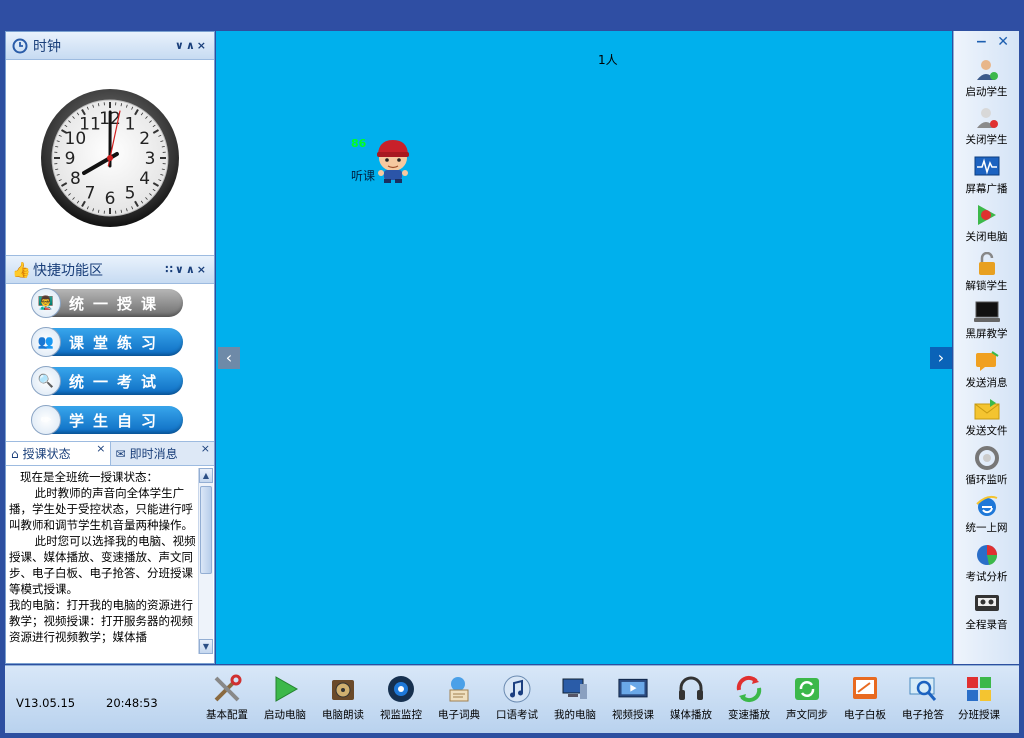  I want to click on unified-exam-label: 统一考试, so click(117, 381).